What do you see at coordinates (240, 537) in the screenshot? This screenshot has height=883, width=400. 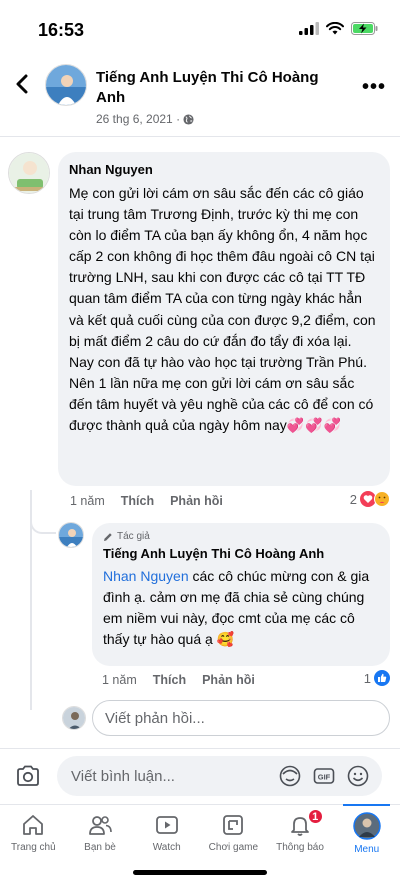 I see `author-badge: Tác giả` at bounding box center [240, 537].